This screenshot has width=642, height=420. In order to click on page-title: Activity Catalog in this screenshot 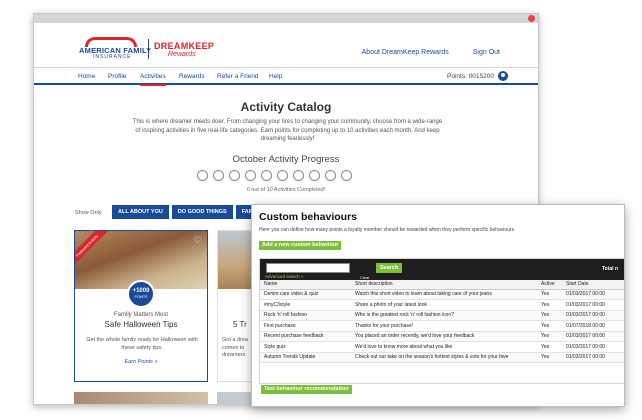, I will do `click(286, 107)`.